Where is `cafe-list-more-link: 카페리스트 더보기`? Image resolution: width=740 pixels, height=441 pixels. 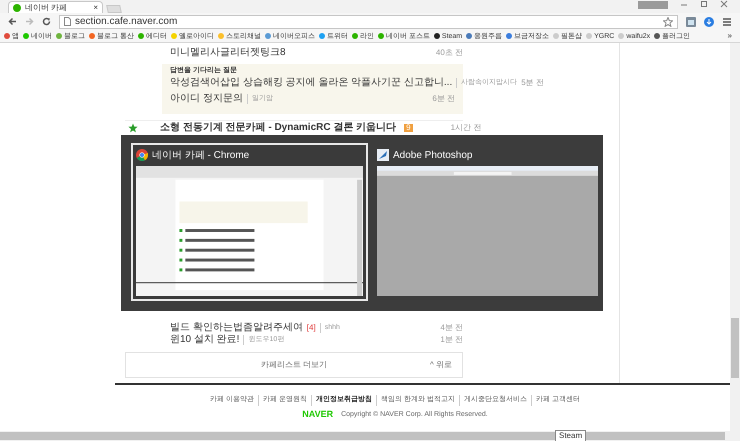 cafe-list-more-link: 카페리스트 더보기 is located at coordinates (294, 365).